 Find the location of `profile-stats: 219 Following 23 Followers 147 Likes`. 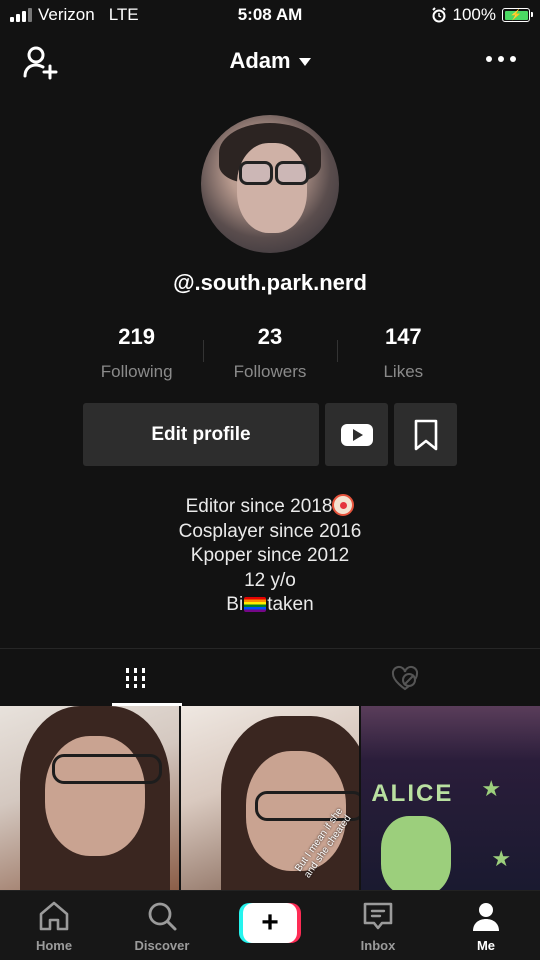

profile-stats: 219 Following 23 Followers 147 Likes is located at coordinates (270, 352).